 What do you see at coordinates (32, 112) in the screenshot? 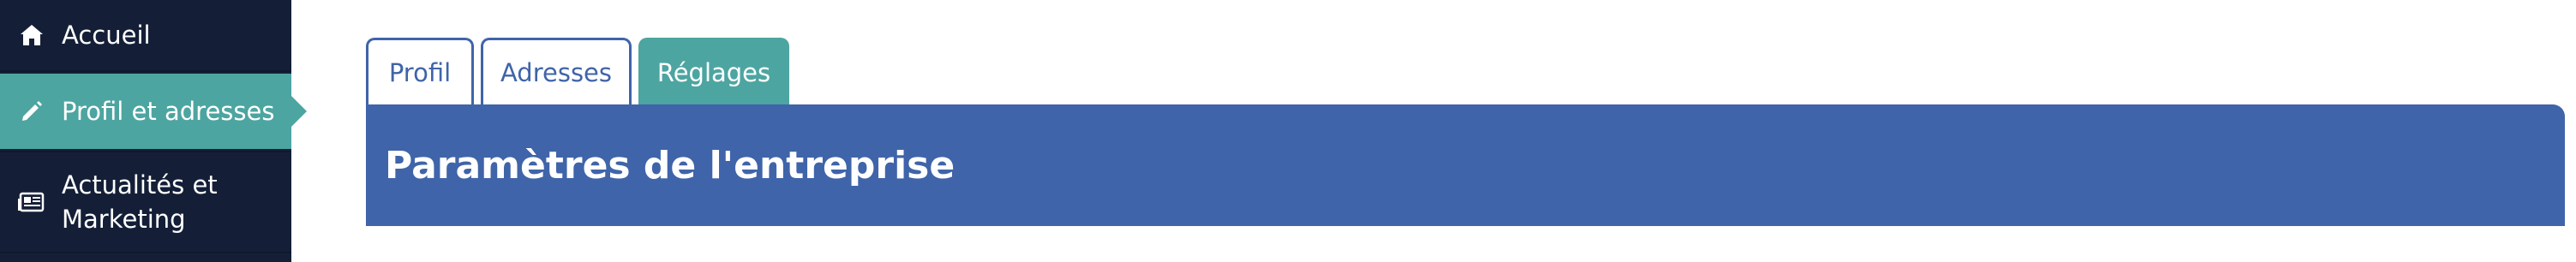
I see `pencil-icon` at bounding box center [32, 112].